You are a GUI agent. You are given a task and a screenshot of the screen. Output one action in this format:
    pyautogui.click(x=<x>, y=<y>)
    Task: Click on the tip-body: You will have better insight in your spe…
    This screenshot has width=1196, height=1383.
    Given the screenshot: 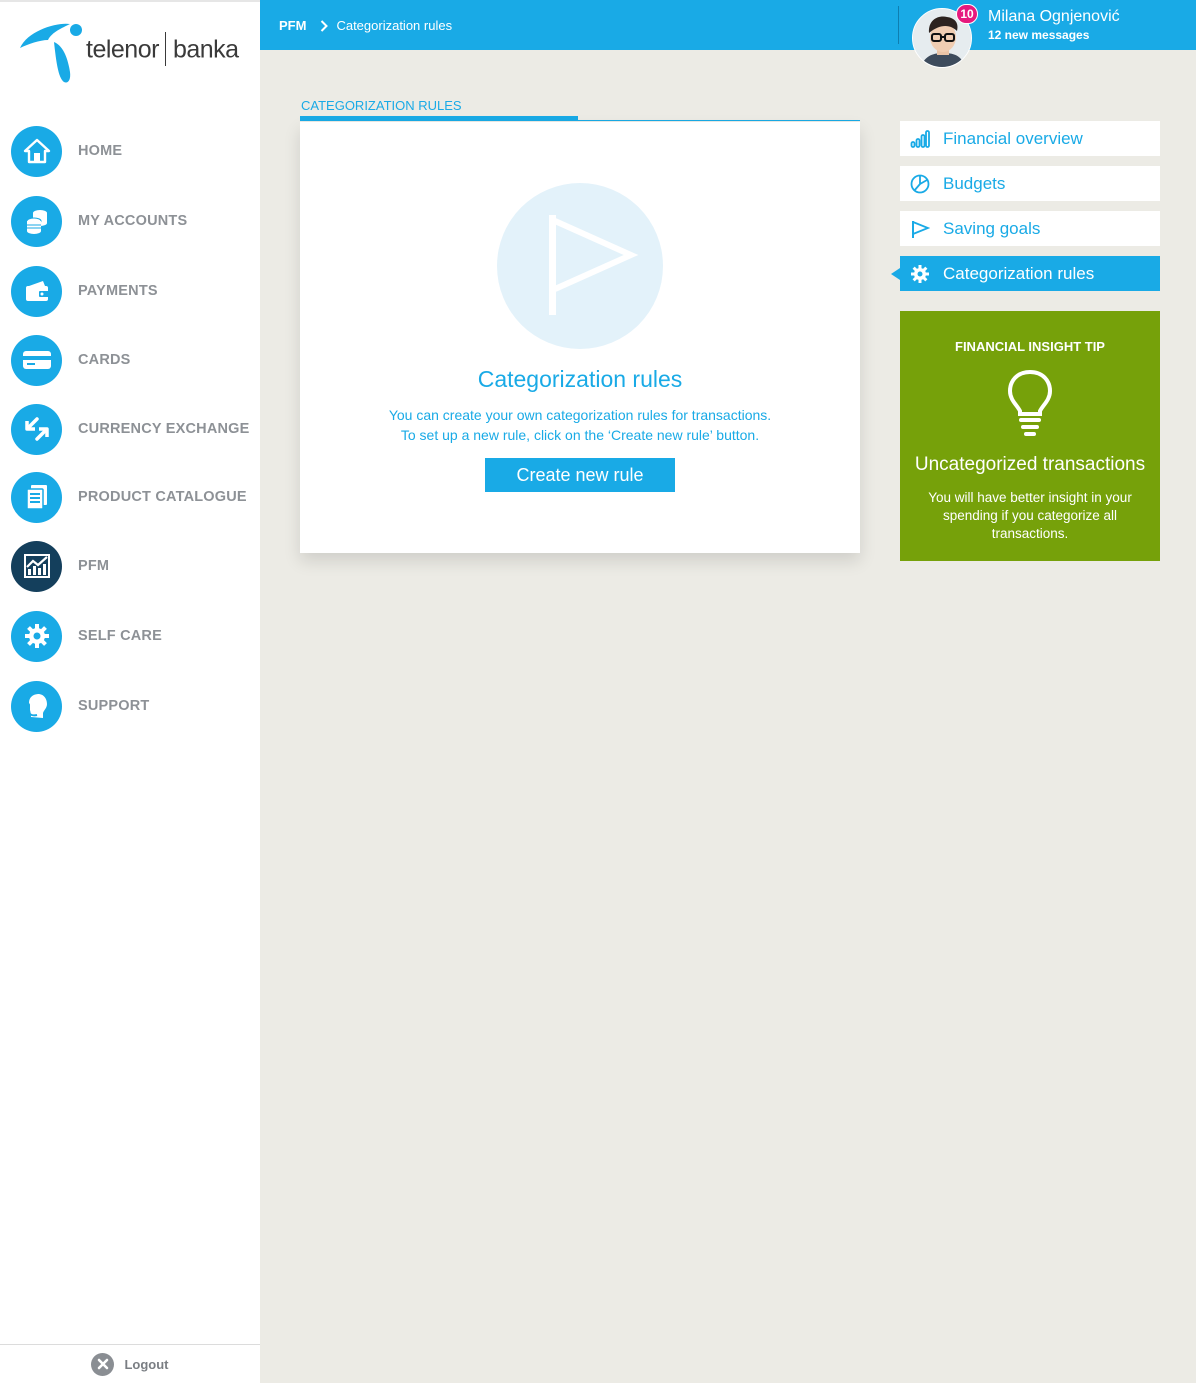 What is the action you would take?
    pyautogui.click(x=1030, y=515)
    